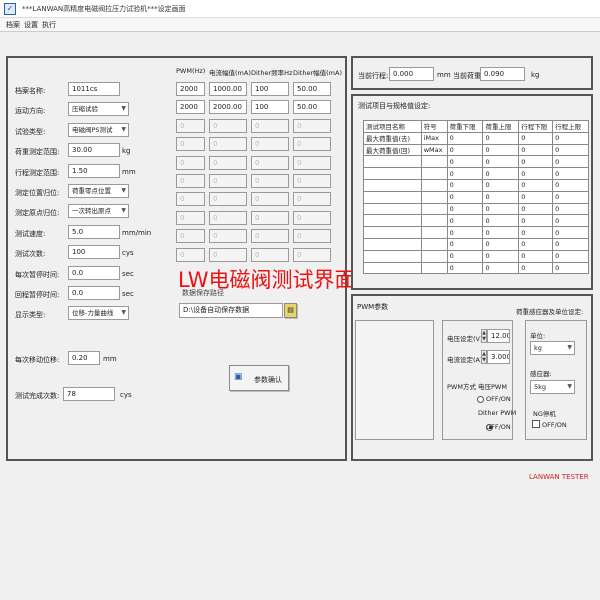 The image size is (600, 600). I want to click on param-select: 一次转出原点 ▼, so click(98, 211).